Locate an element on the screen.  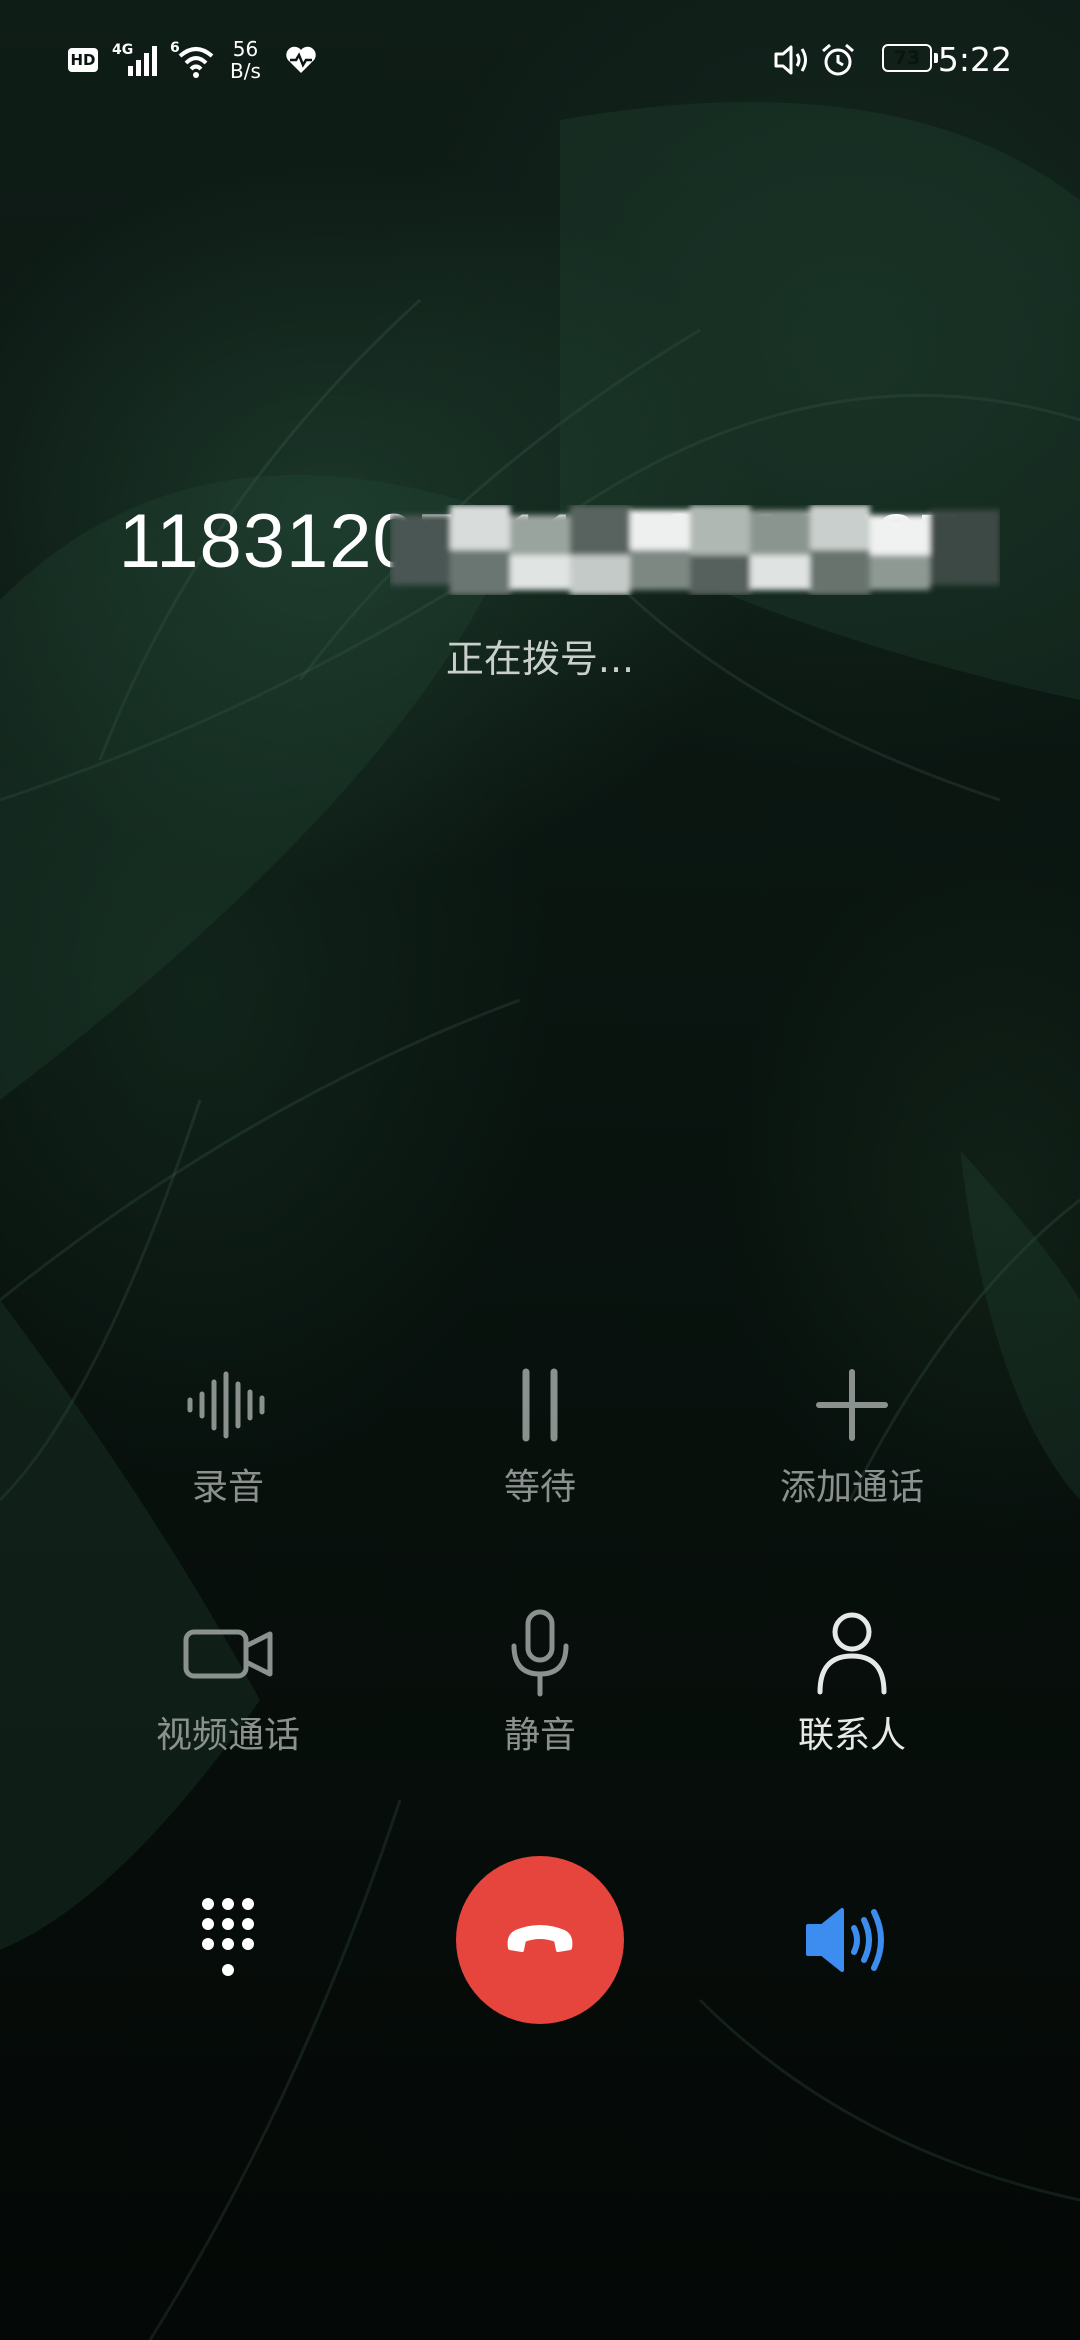
end-call-icon is located at coordinates (540, 1938).